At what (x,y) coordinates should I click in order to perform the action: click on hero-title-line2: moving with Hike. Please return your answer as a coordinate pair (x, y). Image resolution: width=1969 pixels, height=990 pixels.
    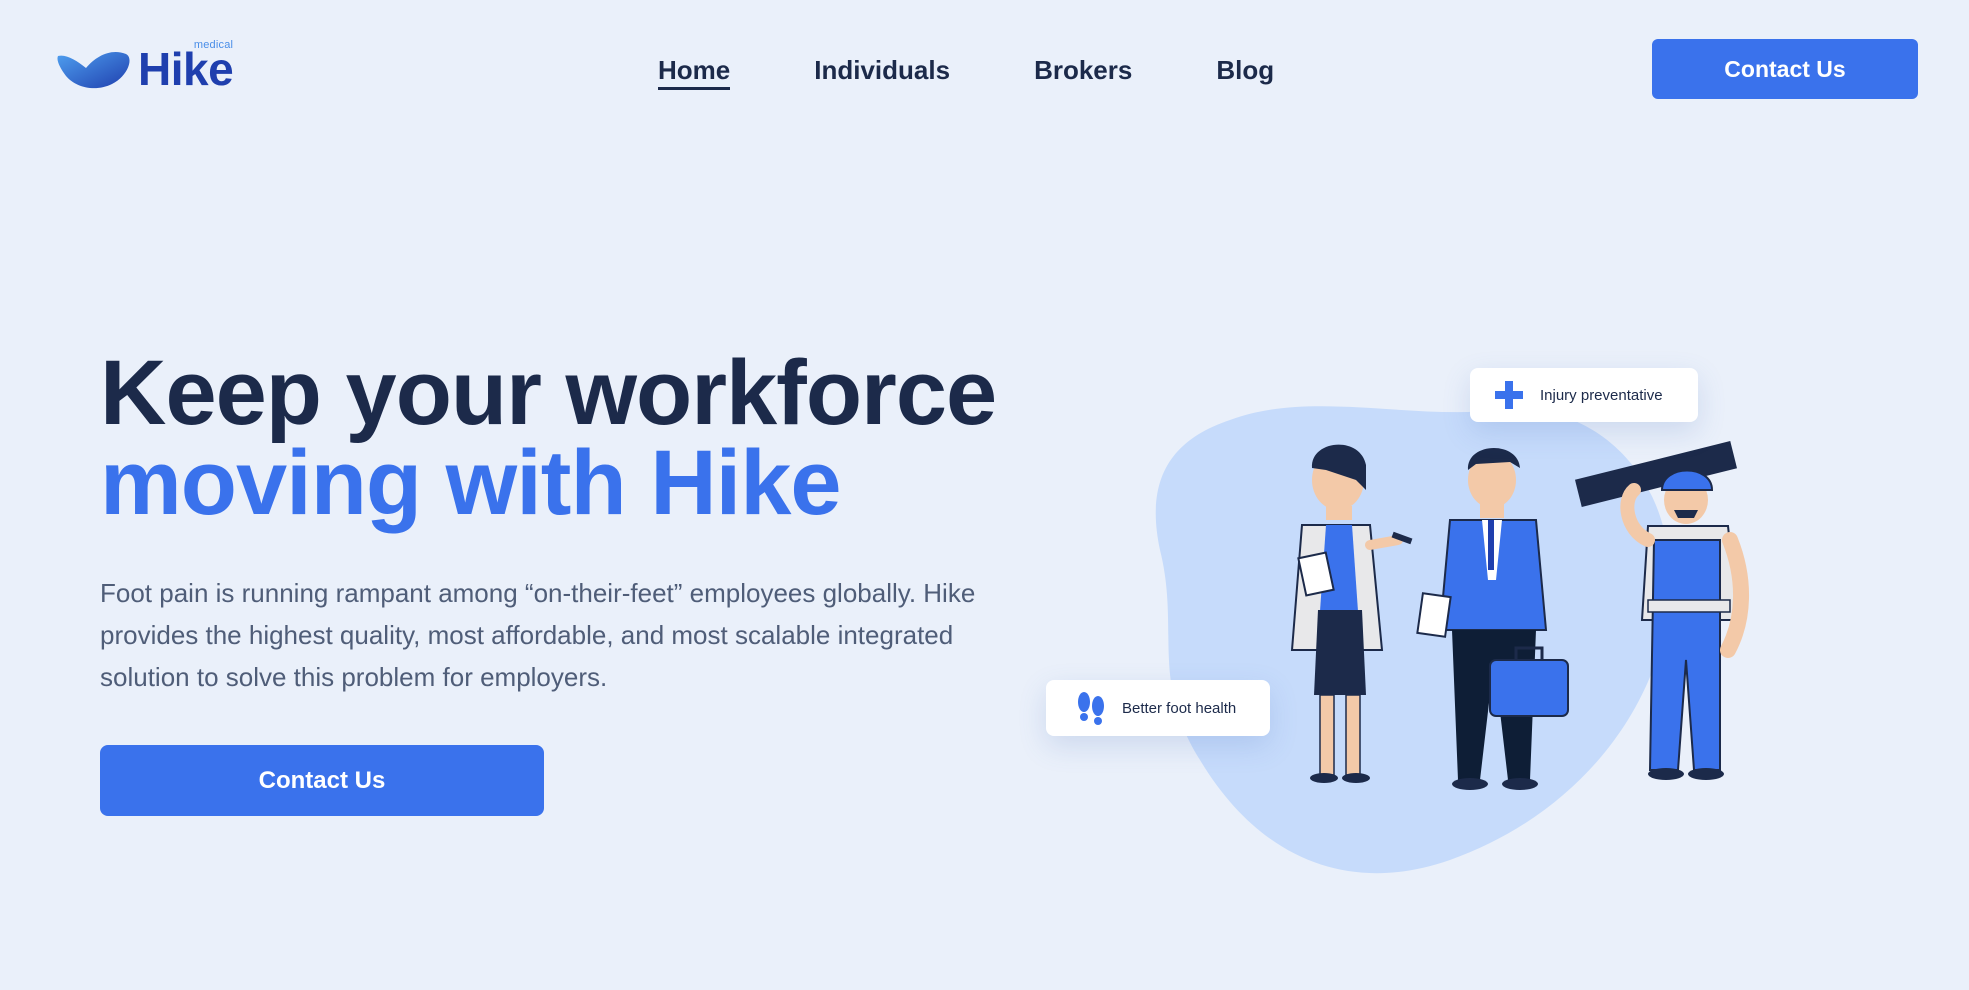
    Looking at the image, I should click on (471, 483).